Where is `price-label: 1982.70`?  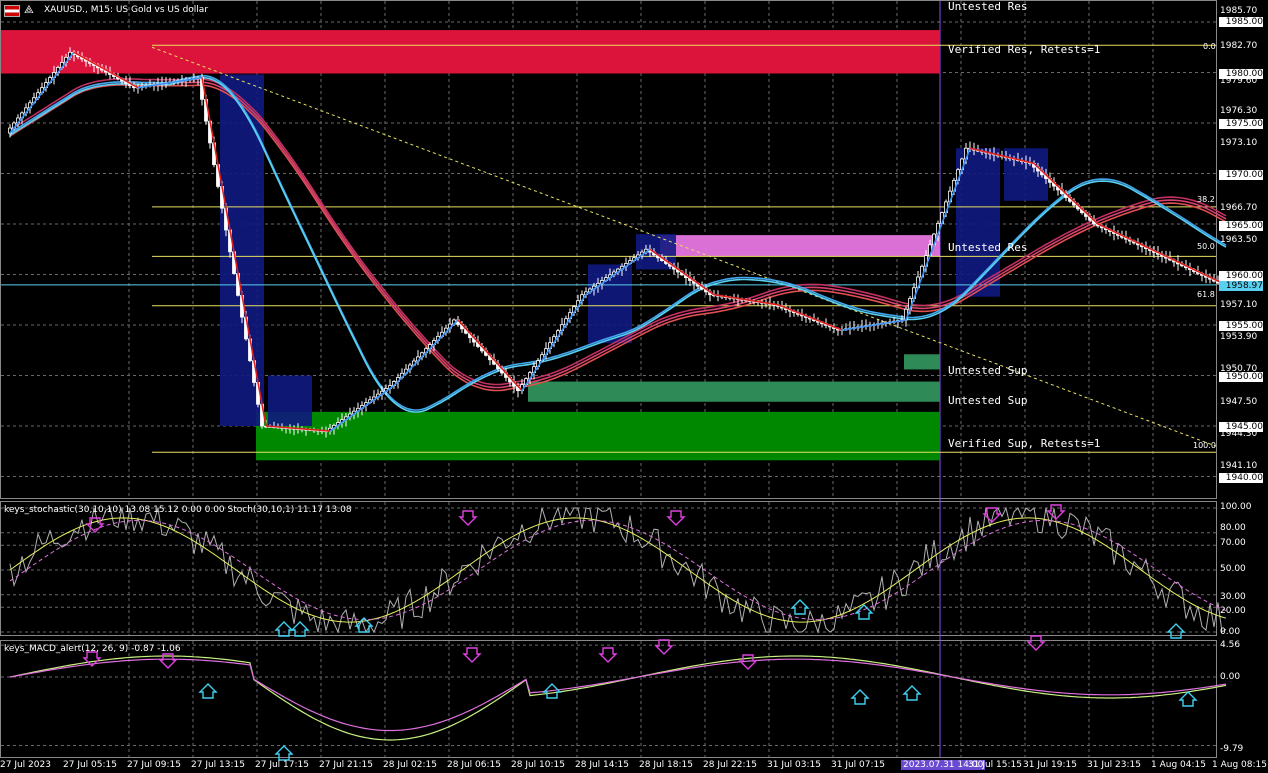
price-label: 1982.70 is located at coordinates (1239, 46).